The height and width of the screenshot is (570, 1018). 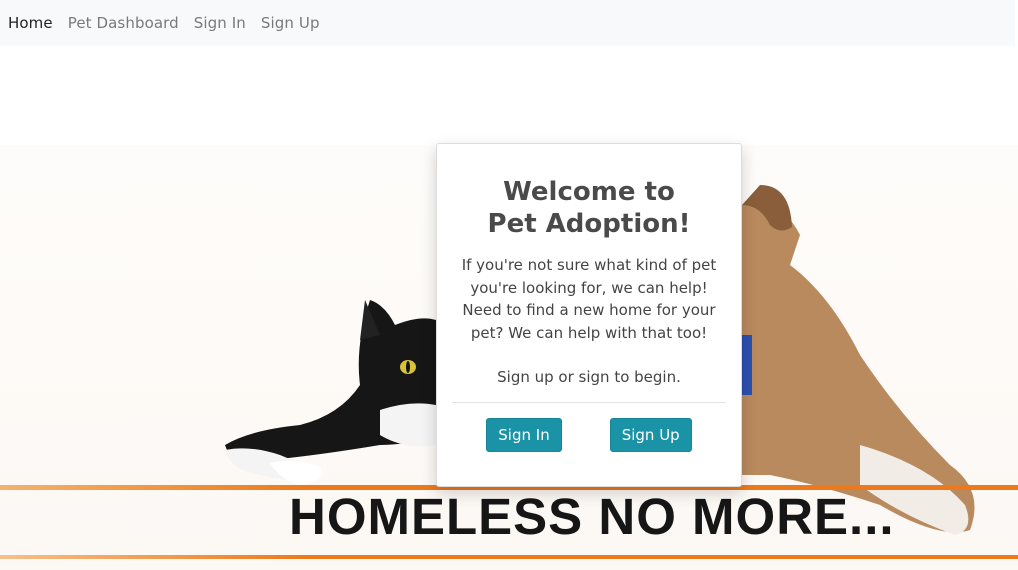 I want to click on card-divider, so click(x=589, y=402).